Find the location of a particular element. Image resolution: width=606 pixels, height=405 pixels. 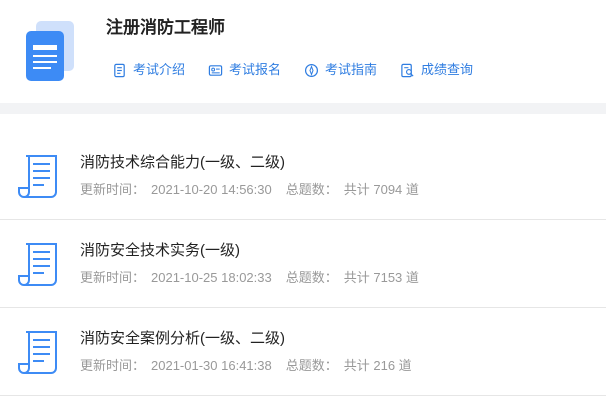

update-time: 2021-10-20 14:56:30 is located at coordinates (211, 189).